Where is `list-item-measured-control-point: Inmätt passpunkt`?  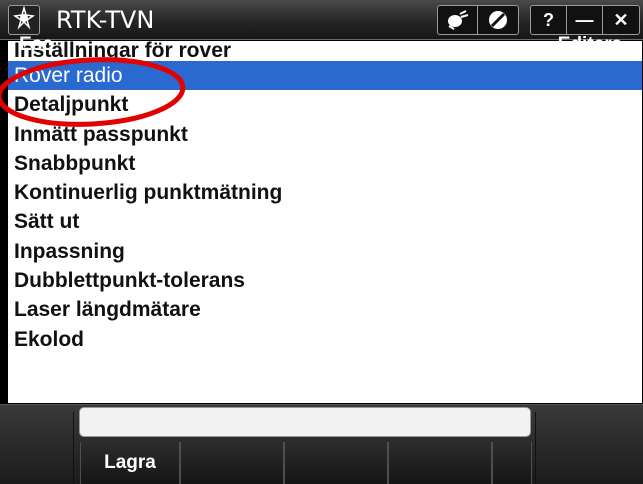 list-item-measured-control-point: Inmätt passpunkt is located at coordinates (325, 134).